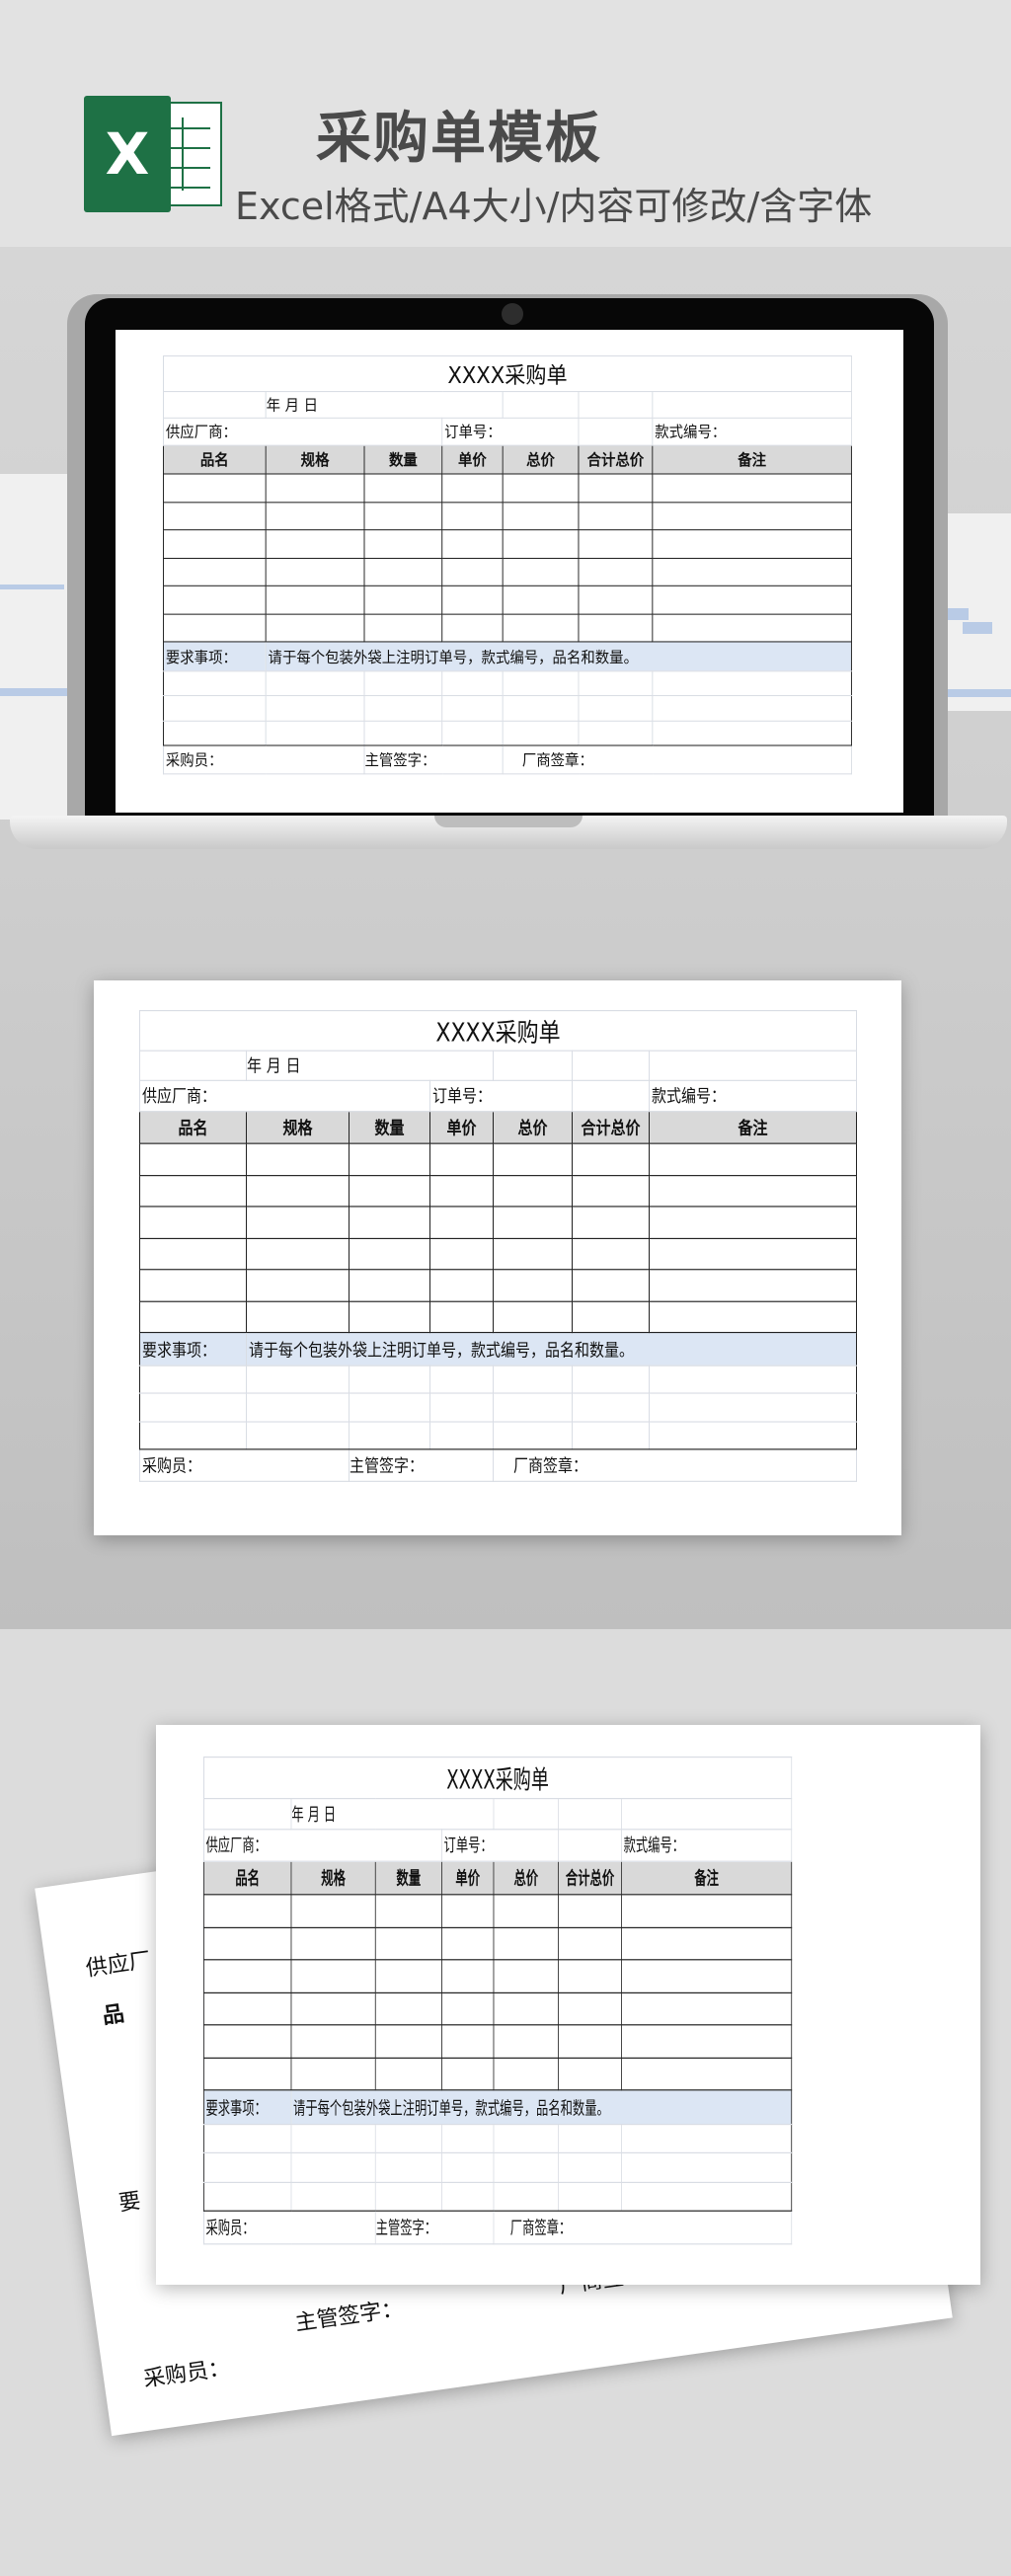 This screenshot has height=2576, width=1011. What do you see at coordinates (349, 2316) in the screenshot?
I see `back-supervisor-label: 主管签字：` at bounding box center [349, 2316].